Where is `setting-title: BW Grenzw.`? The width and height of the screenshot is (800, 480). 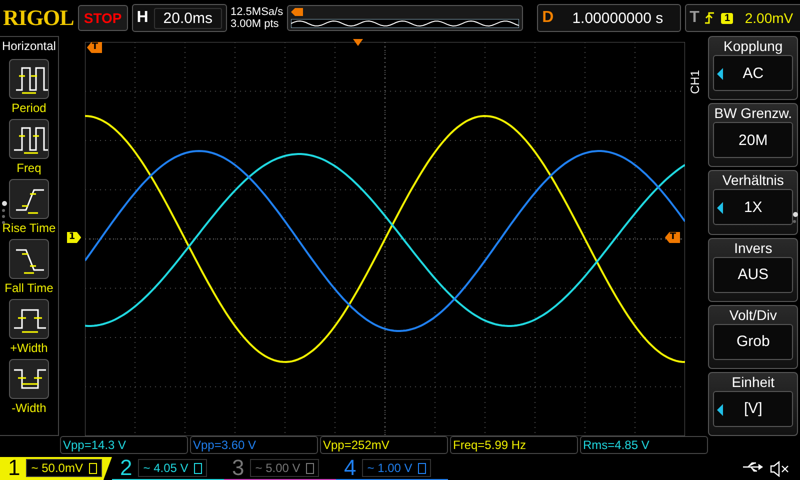 setting-title: BW Grenzw. is located at coordinates (753, 113).